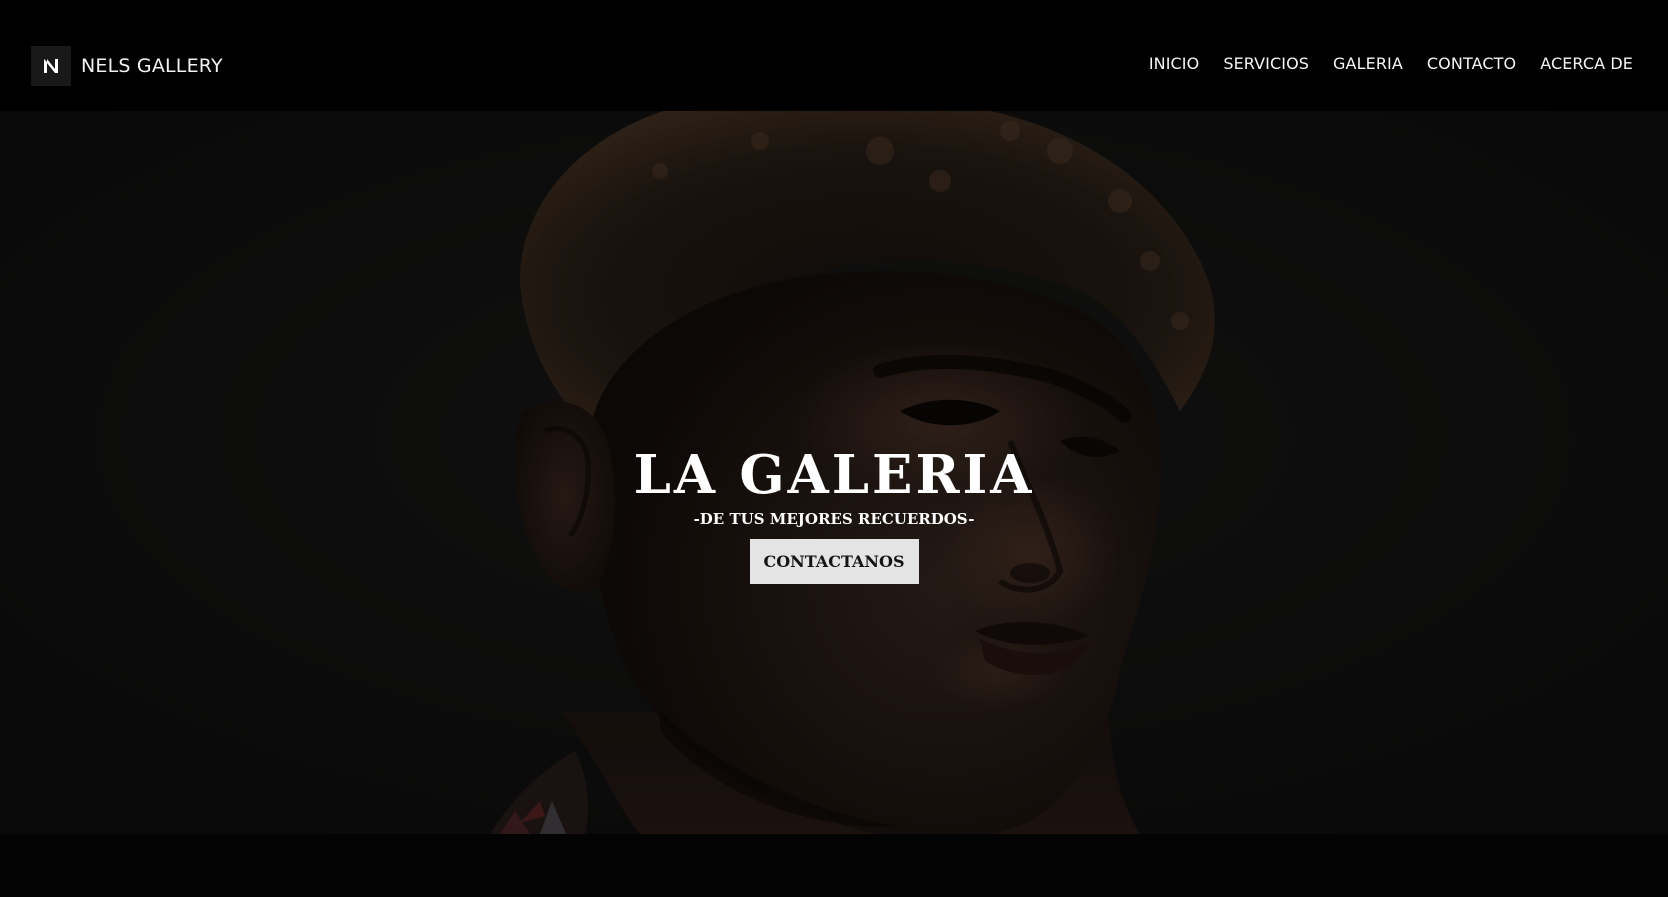 This screenshot has width=1668, height=897. I want to click on nav-link-contacto: CONTACTO, so click(1471, 63).